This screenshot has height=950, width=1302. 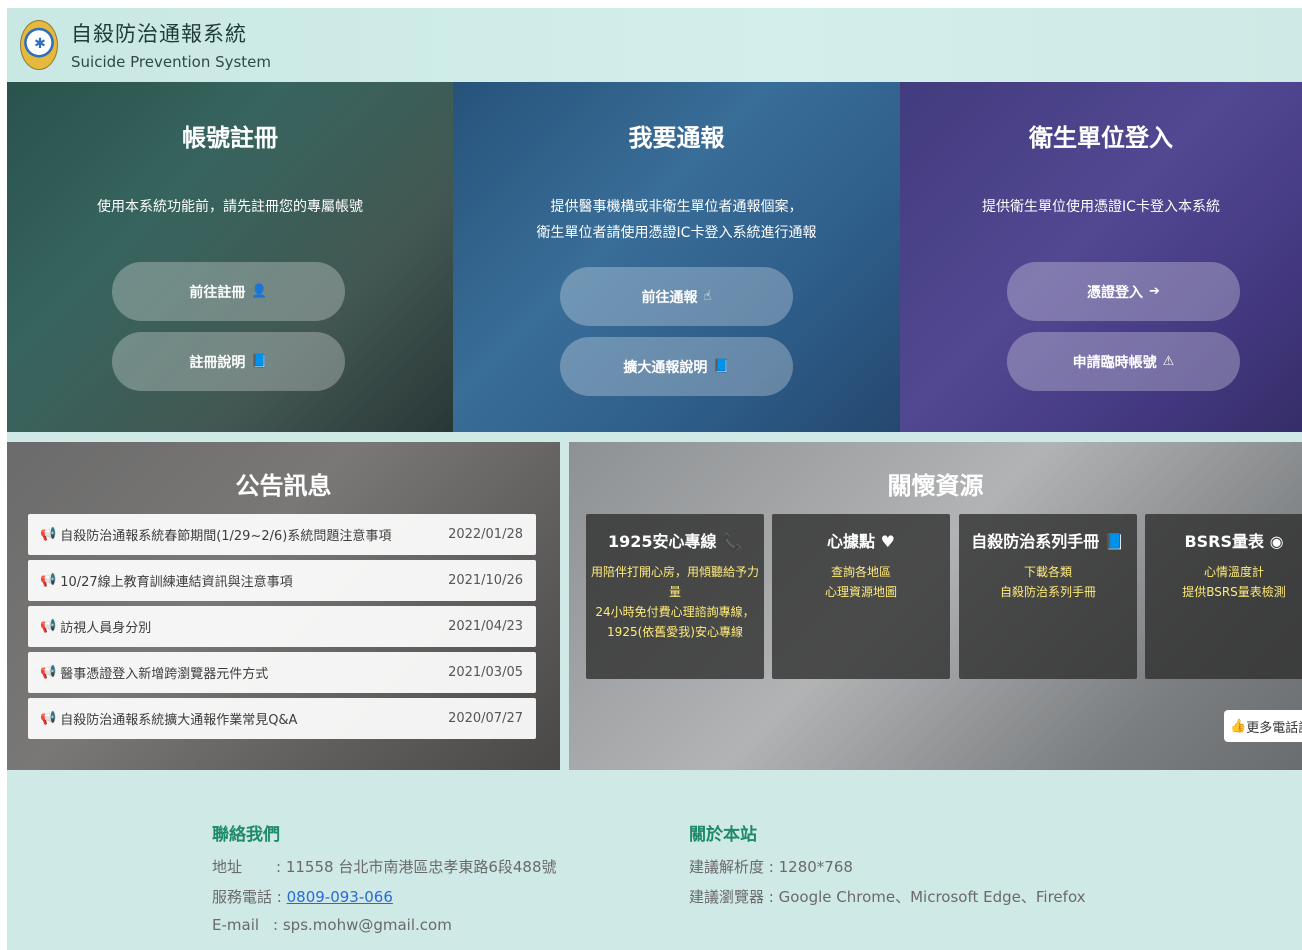 I want to click on phone-label: 服務電話, so click(x=242, y=897).